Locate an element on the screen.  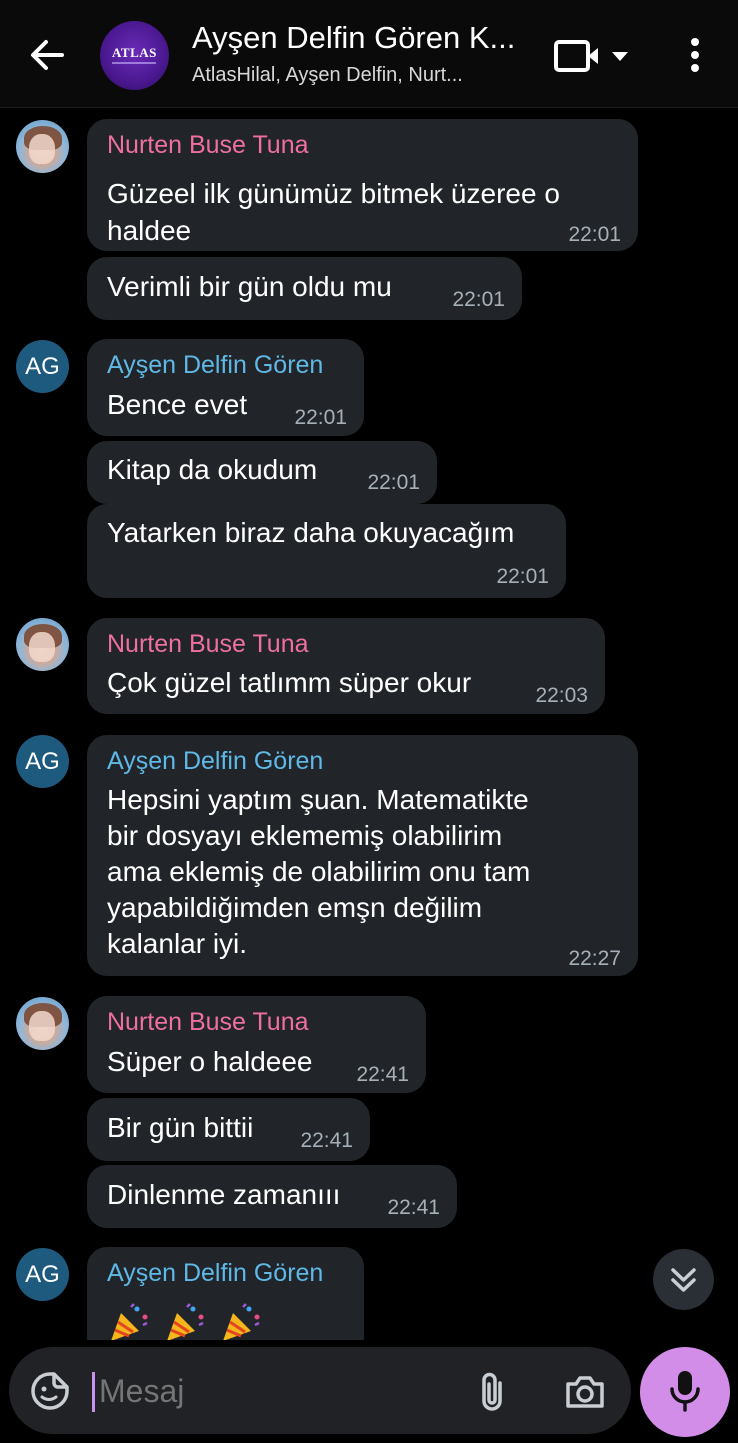
message-text: Kitap da okudum is located at coordinates (212, 469).